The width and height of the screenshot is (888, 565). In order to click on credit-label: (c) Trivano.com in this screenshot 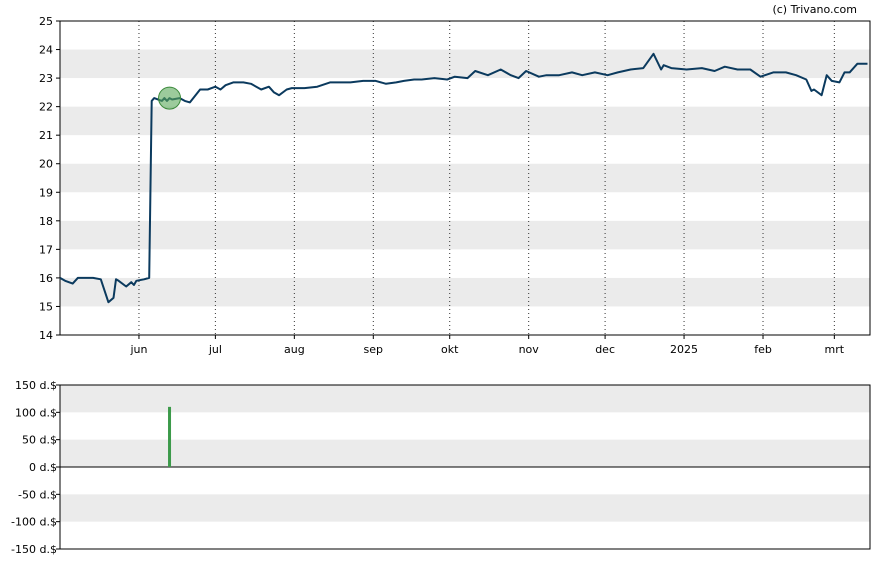, I will do `click(814, 9)`.